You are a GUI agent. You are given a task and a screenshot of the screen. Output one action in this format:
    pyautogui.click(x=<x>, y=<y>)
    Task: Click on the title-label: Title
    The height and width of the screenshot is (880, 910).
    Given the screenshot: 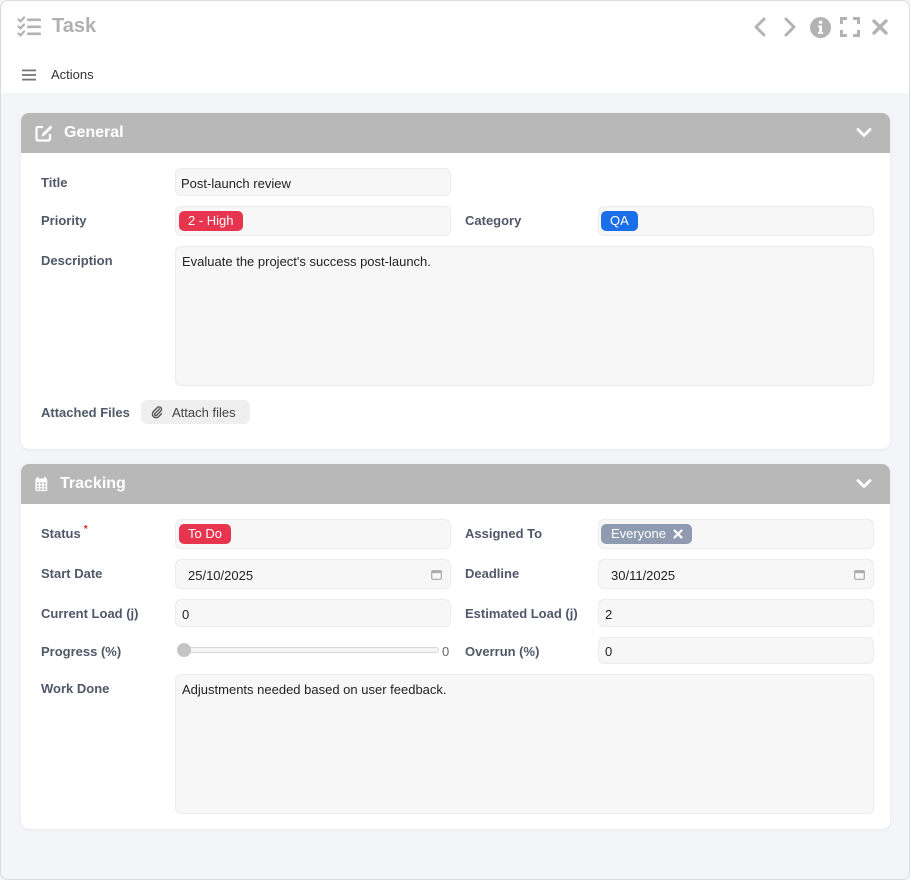 What is the action you would take?
    pyautogui.click(x=54, y=182)
    